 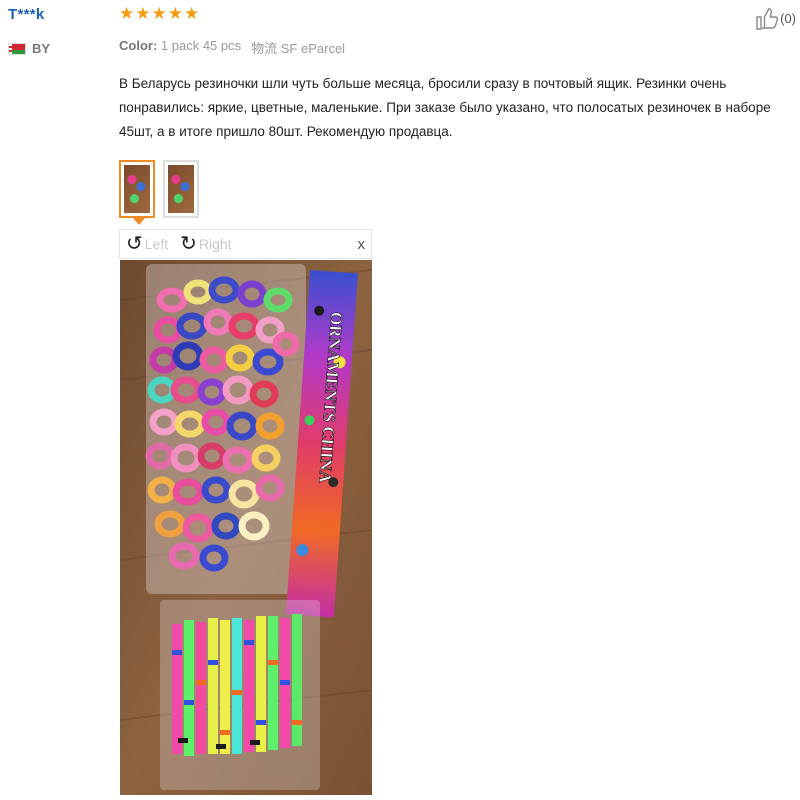 What do you see at coordinates (53, 14) in the screenshot?
I see `reviewer-name: T***k` at bounding box center [53, 14].